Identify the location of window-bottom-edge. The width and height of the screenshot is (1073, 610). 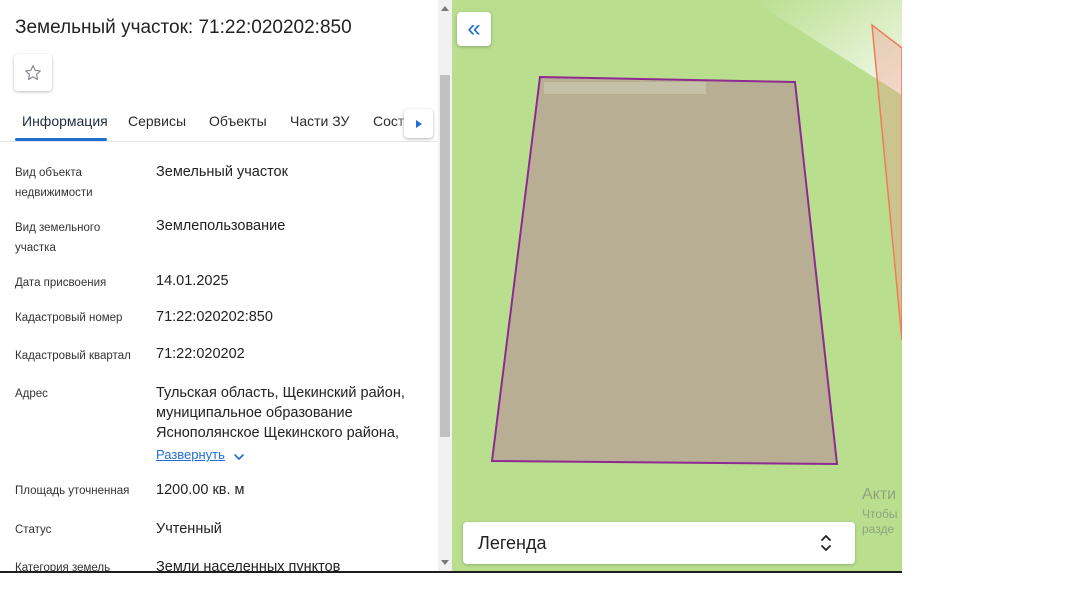
(451, 572).